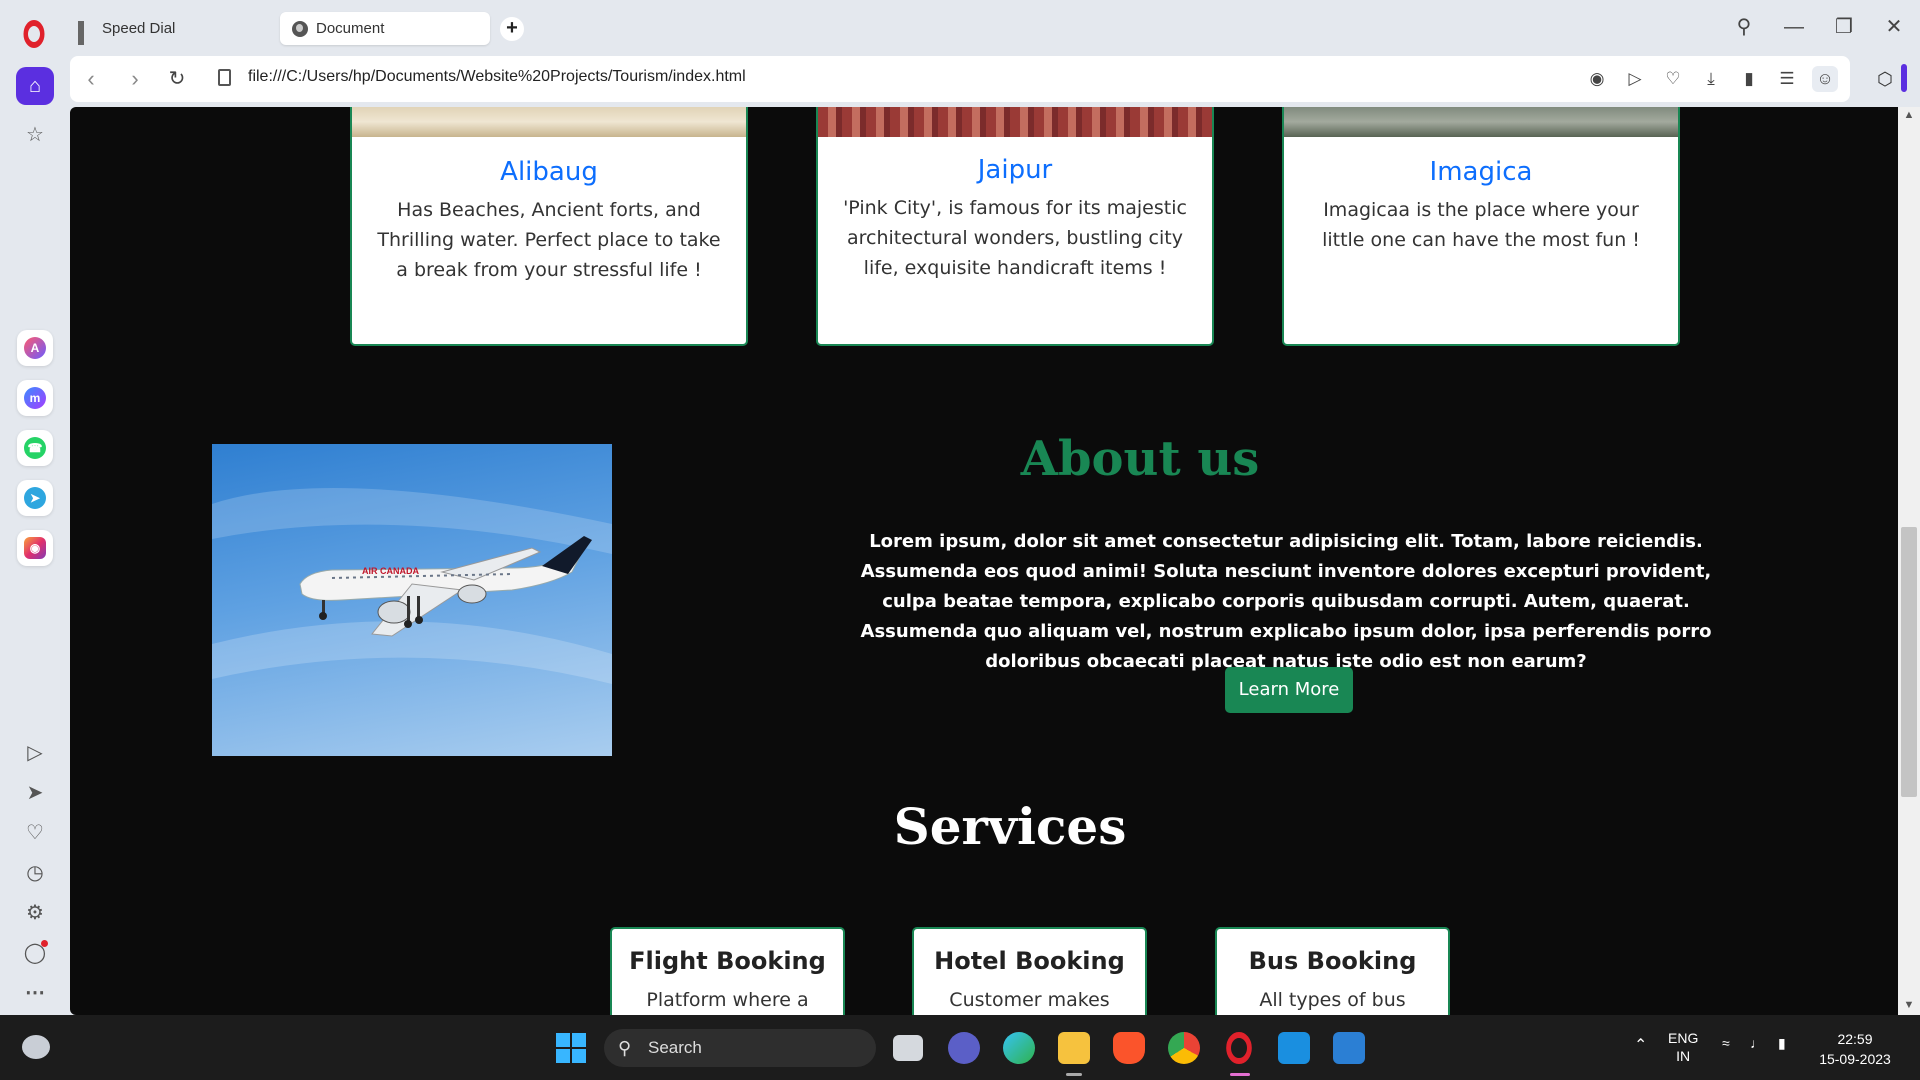 Image resolution: width=1920 pixels, height=1080 pixels. What do you see at coordinates (35, 348) in the screenshot?
I see `aria-icon: A` at bounding box center [35, 348].